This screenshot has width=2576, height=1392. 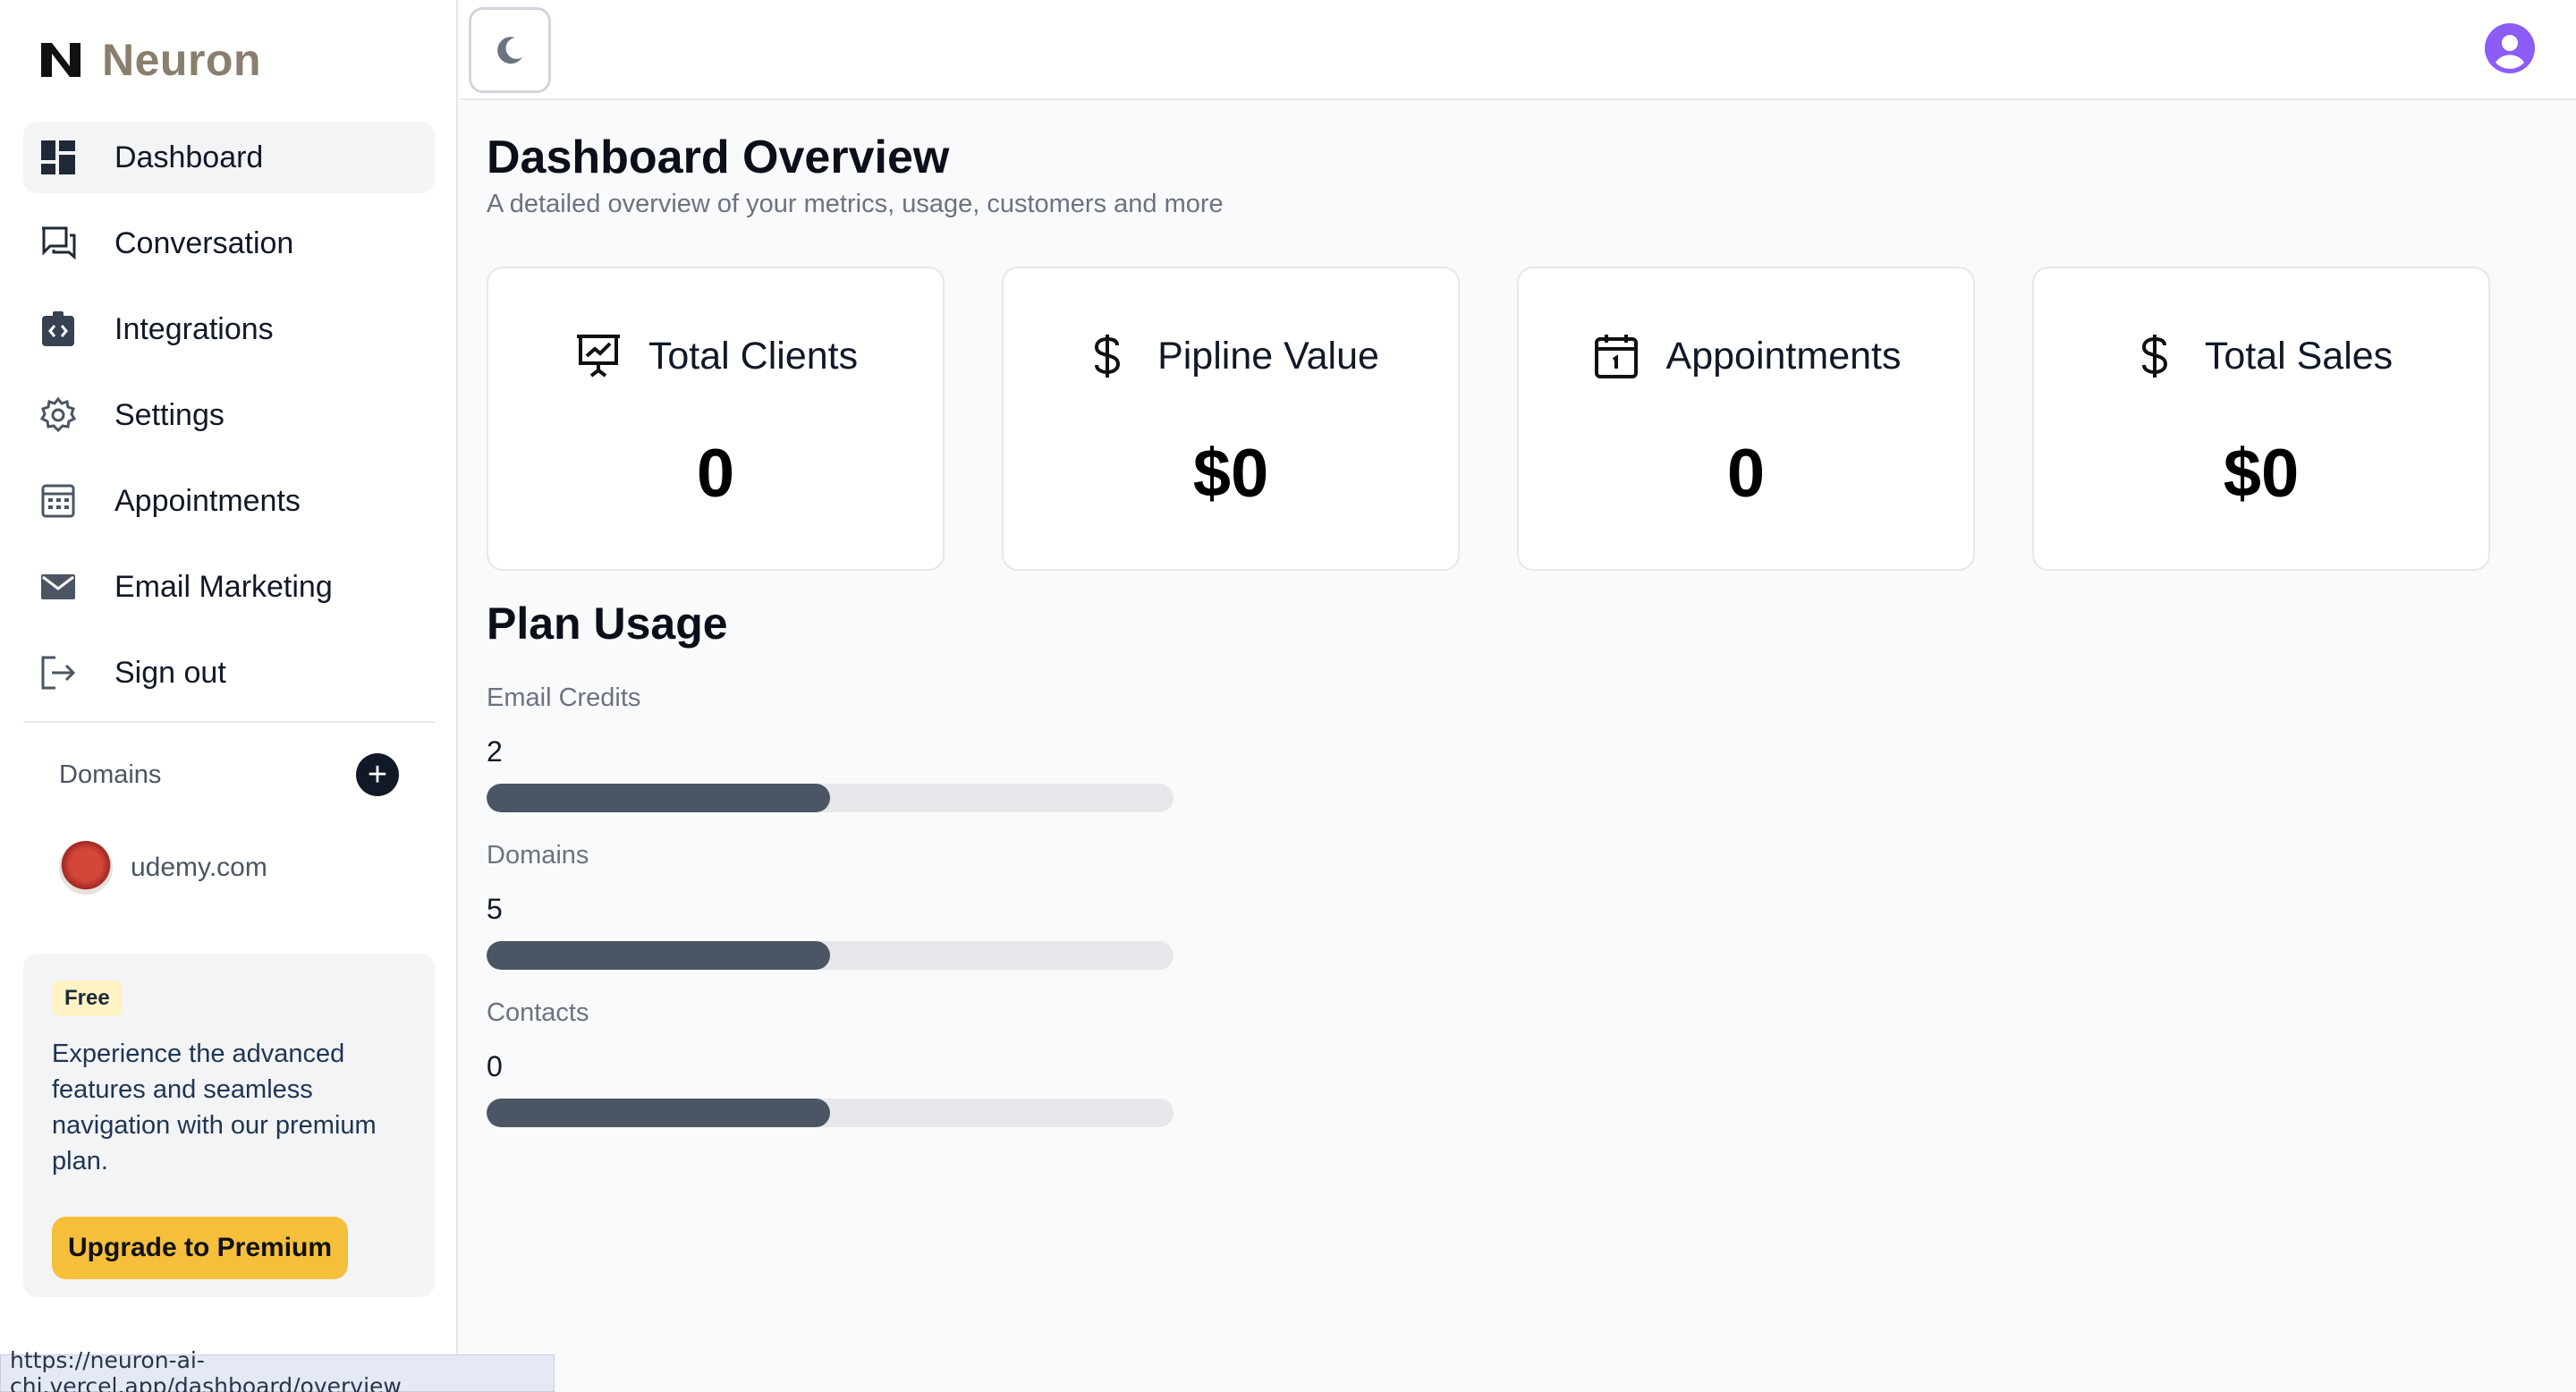 What do you see at coordinates (830, 905) in the screenshot?
I see `usage-domains: Domains 5` at bounding box center [830, 905].